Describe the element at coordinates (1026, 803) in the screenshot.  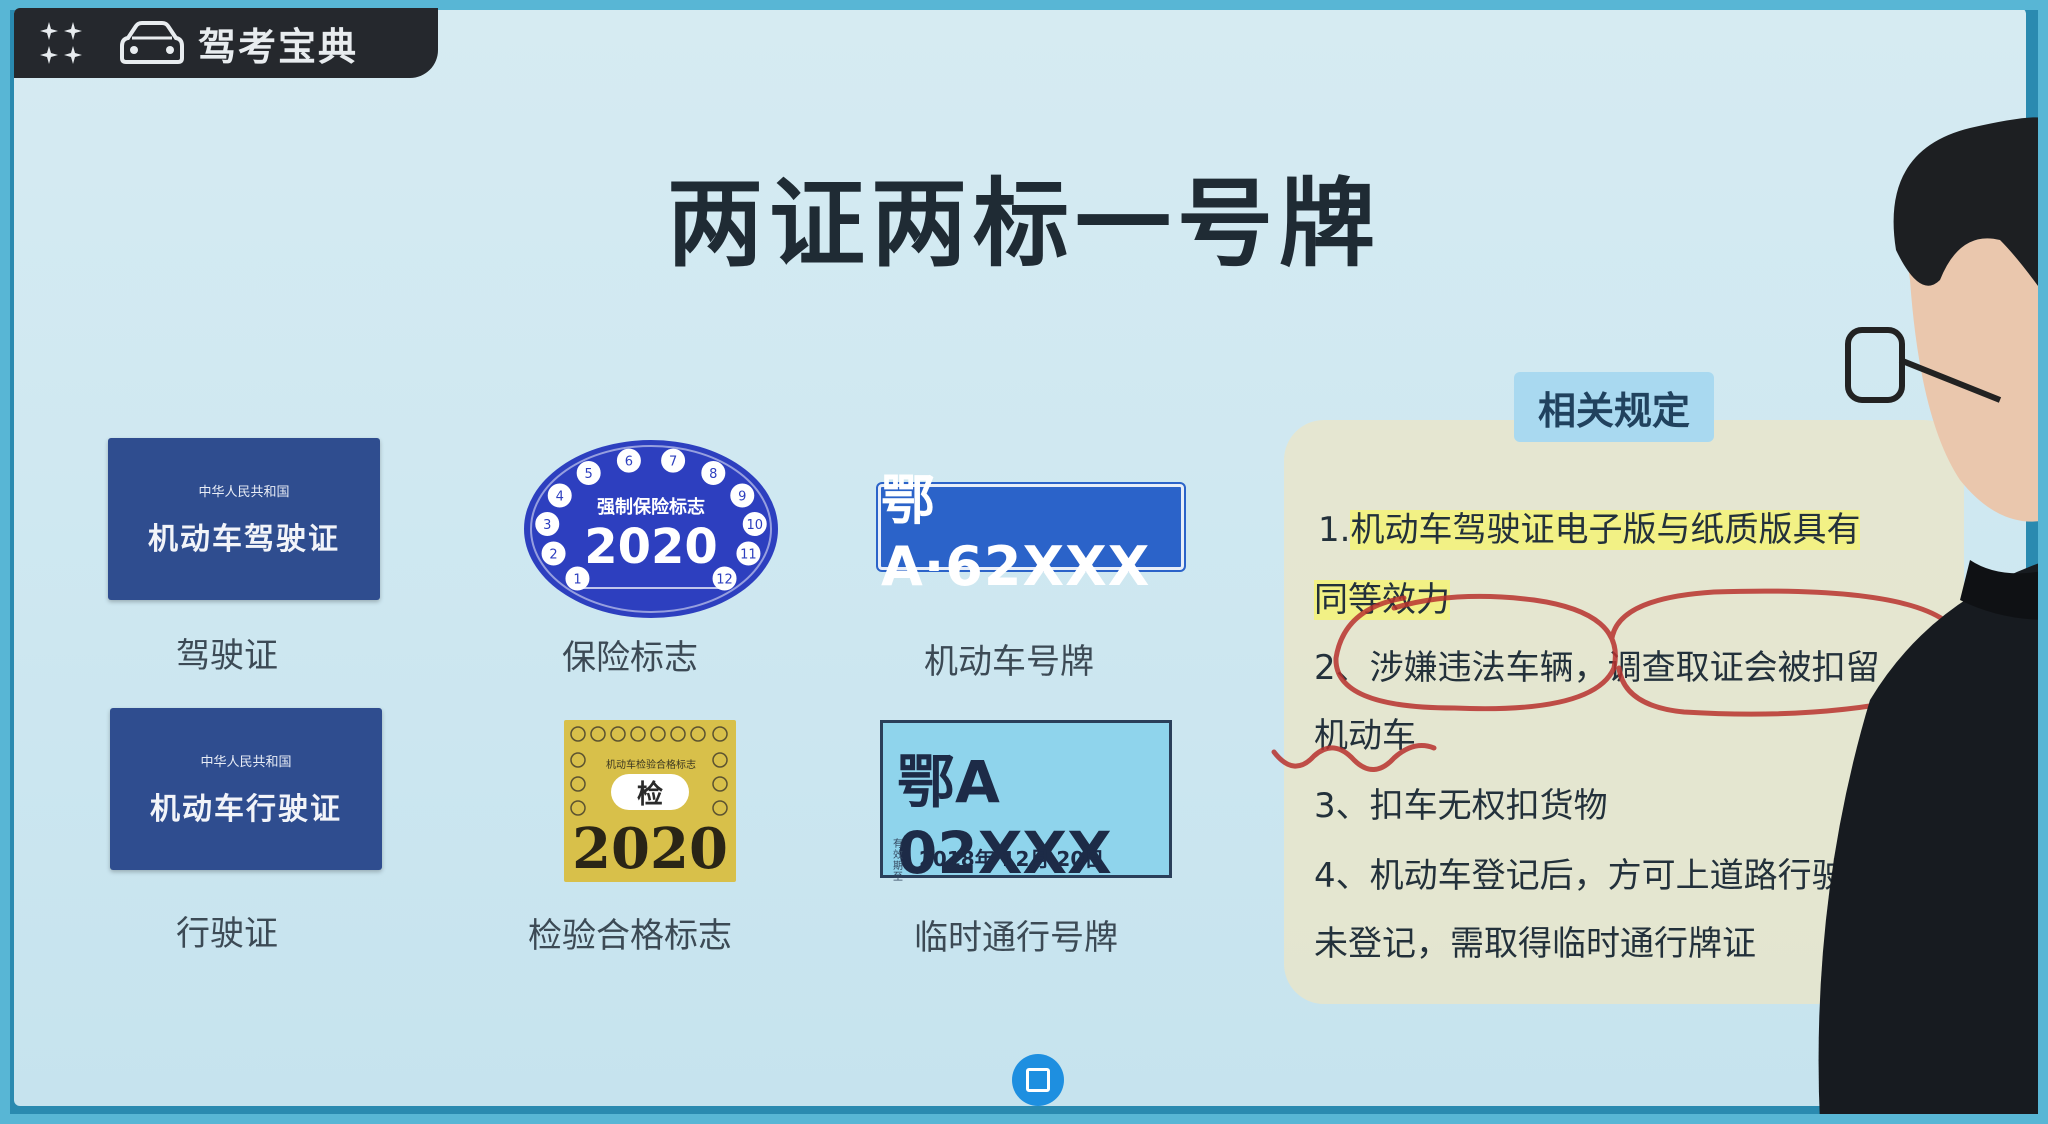
I see `temporary-plate: 鄂A 02XXX 有效期至 2018年 12月 20日` at that location.